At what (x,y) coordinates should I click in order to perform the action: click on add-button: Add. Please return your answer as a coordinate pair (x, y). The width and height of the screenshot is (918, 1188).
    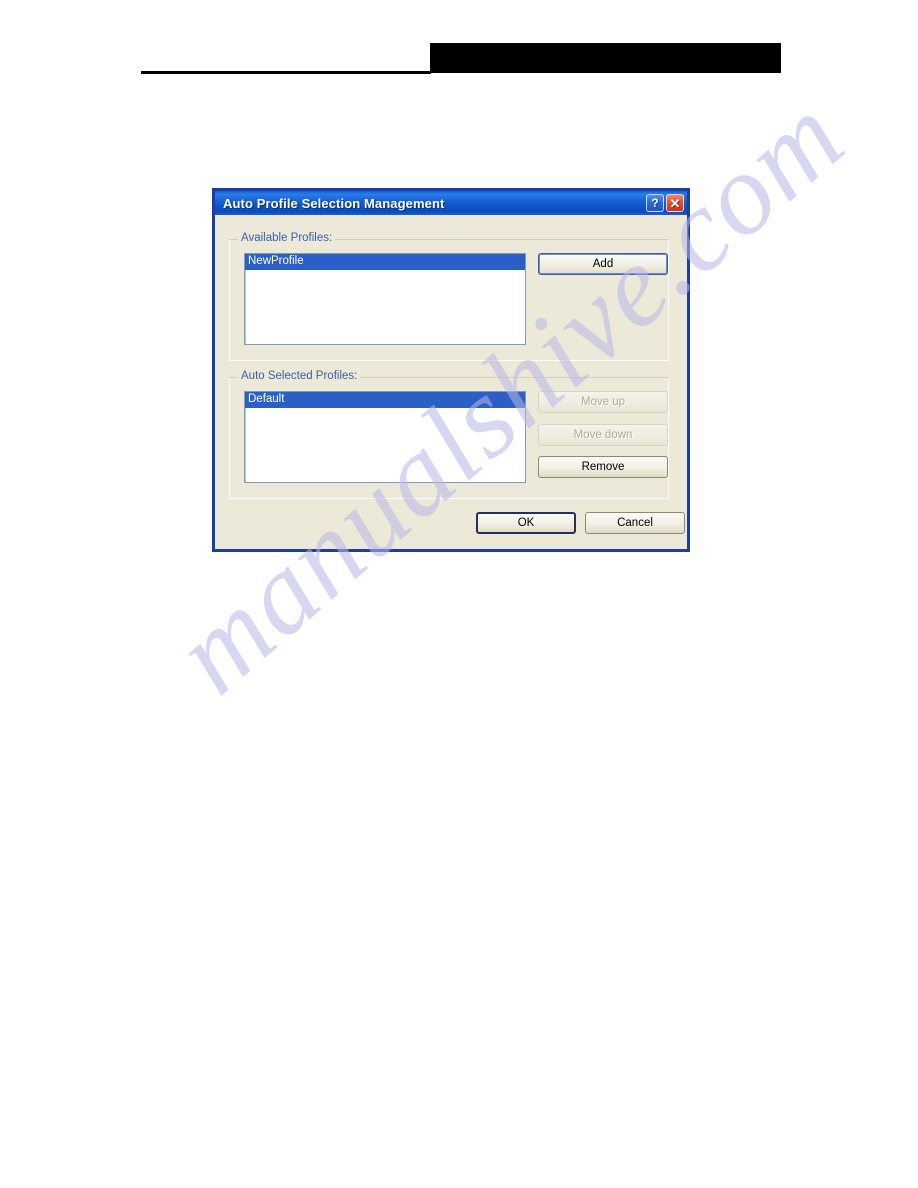
    Looking at the image, I should click on (603, 264).